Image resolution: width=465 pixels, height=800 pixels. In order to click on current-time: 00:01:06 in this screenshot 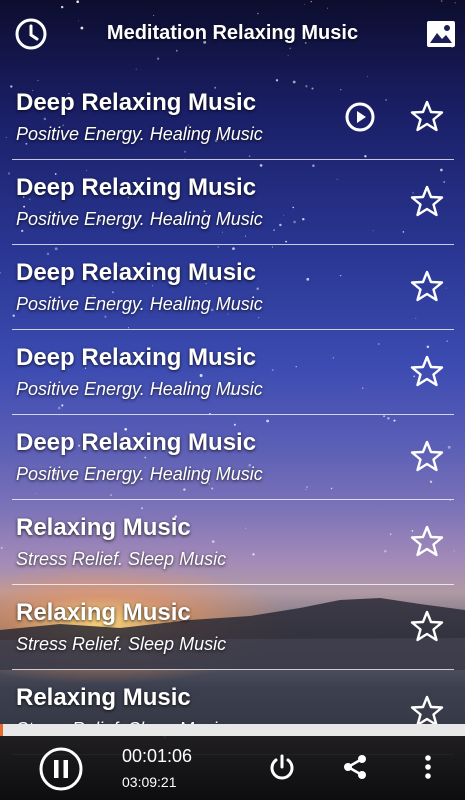, I will do `click(157, 756)`.